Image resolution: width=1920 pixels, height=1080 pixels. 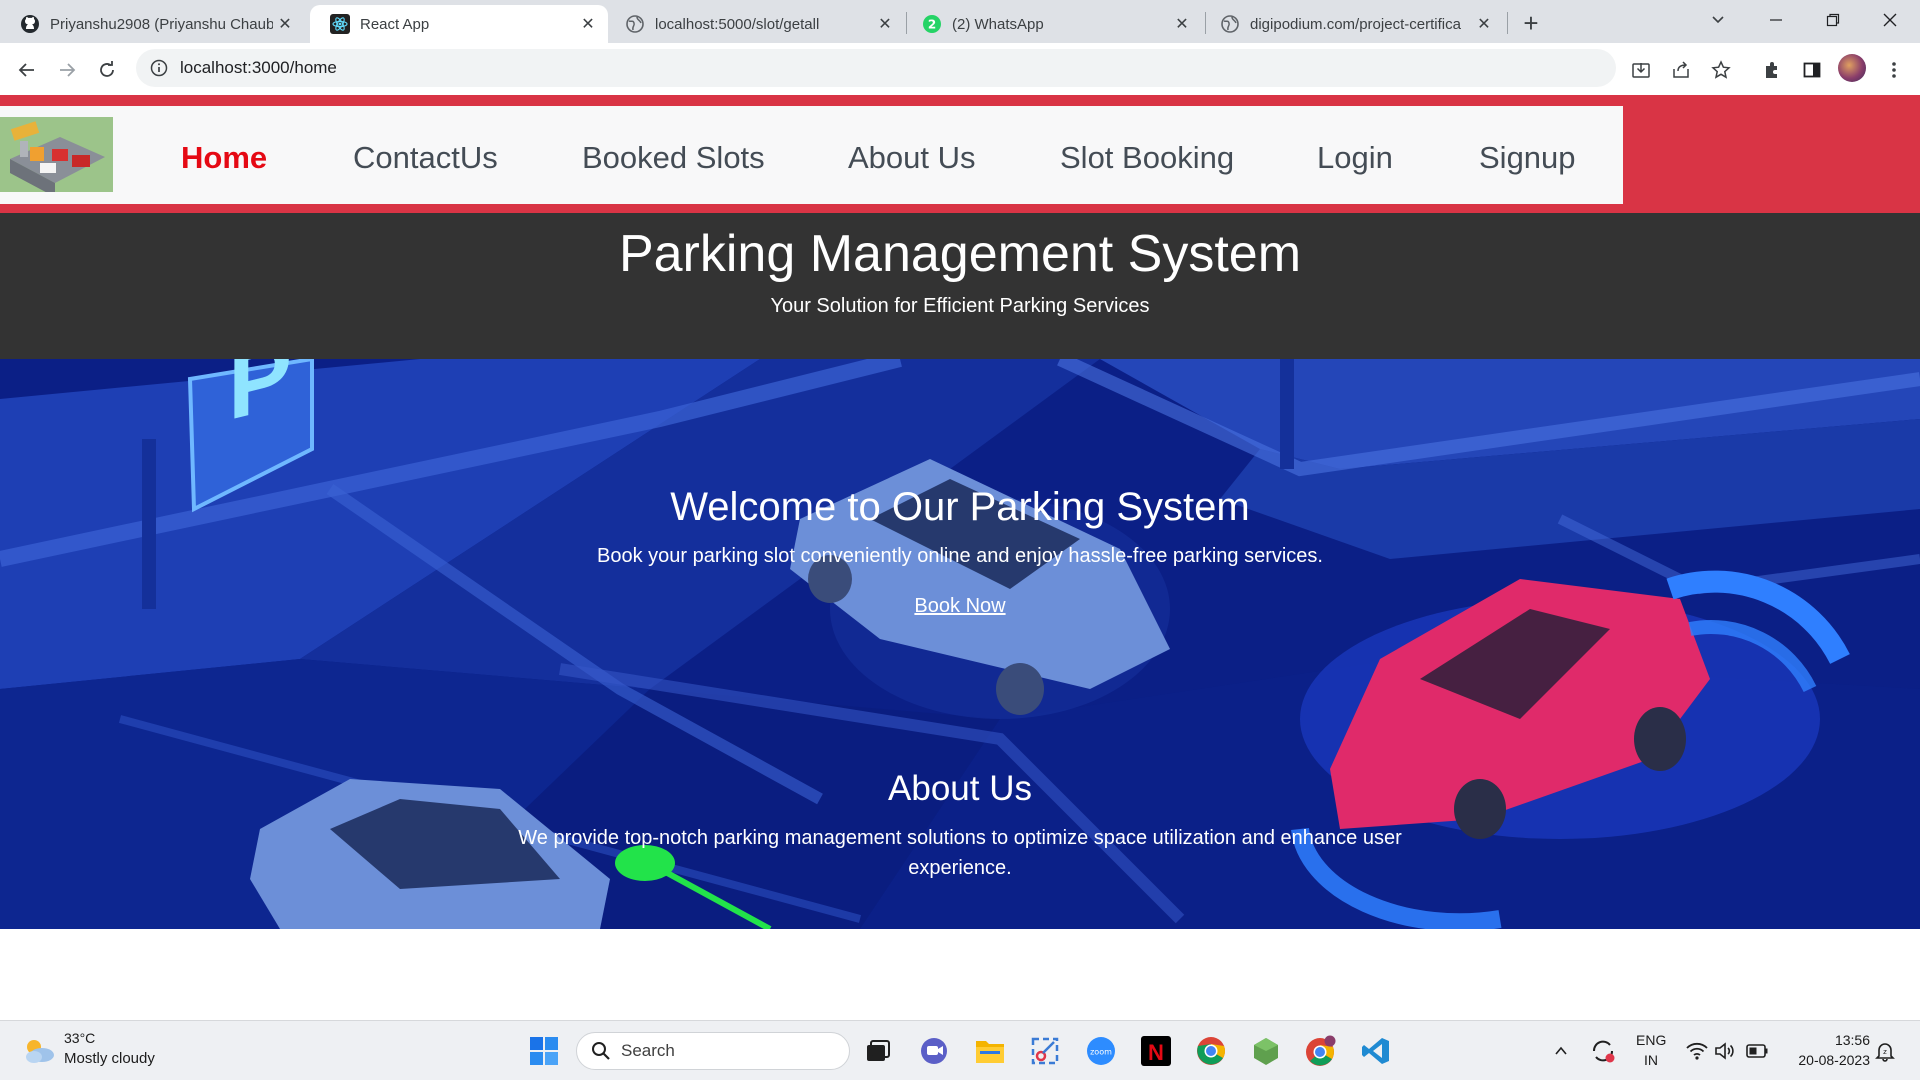 What do you see at coordinates (1890, 20) in the screenshot?
I see `close-window-button` at bounding box center [1890, 20].